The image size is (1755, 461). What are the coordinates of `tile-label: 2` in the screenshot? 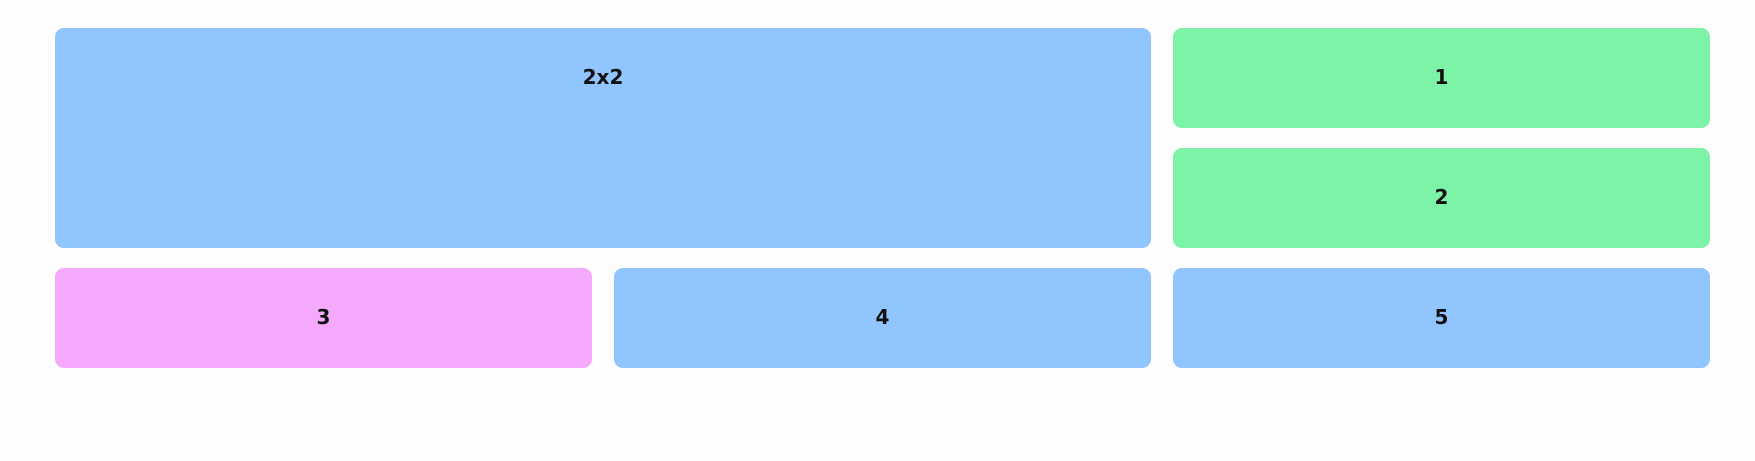 It's located at (1441, 197).